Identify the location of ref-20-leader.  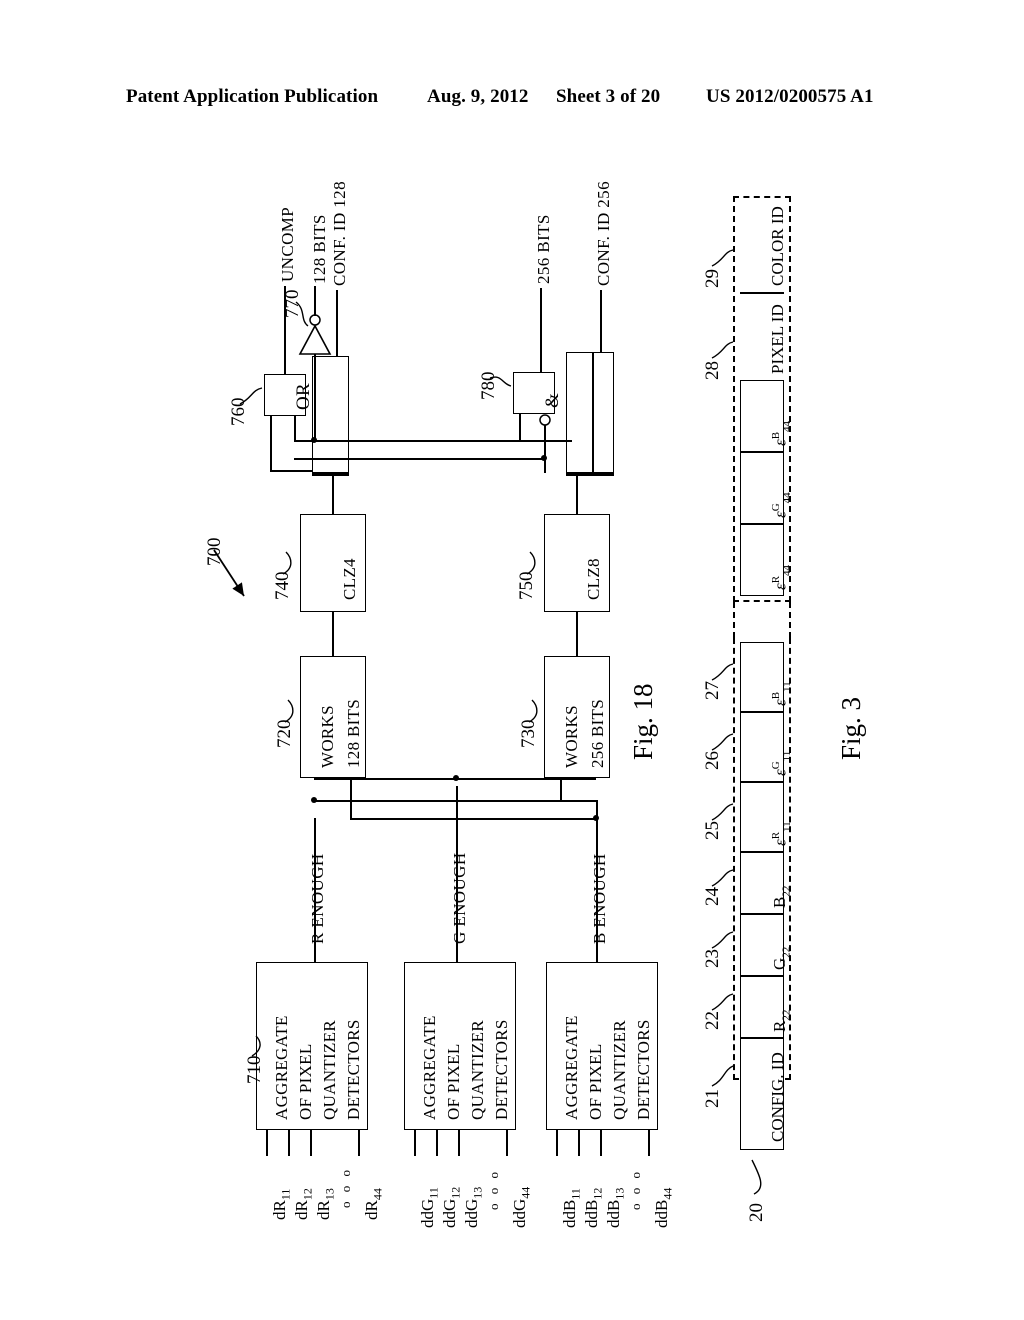
(756, 1177).